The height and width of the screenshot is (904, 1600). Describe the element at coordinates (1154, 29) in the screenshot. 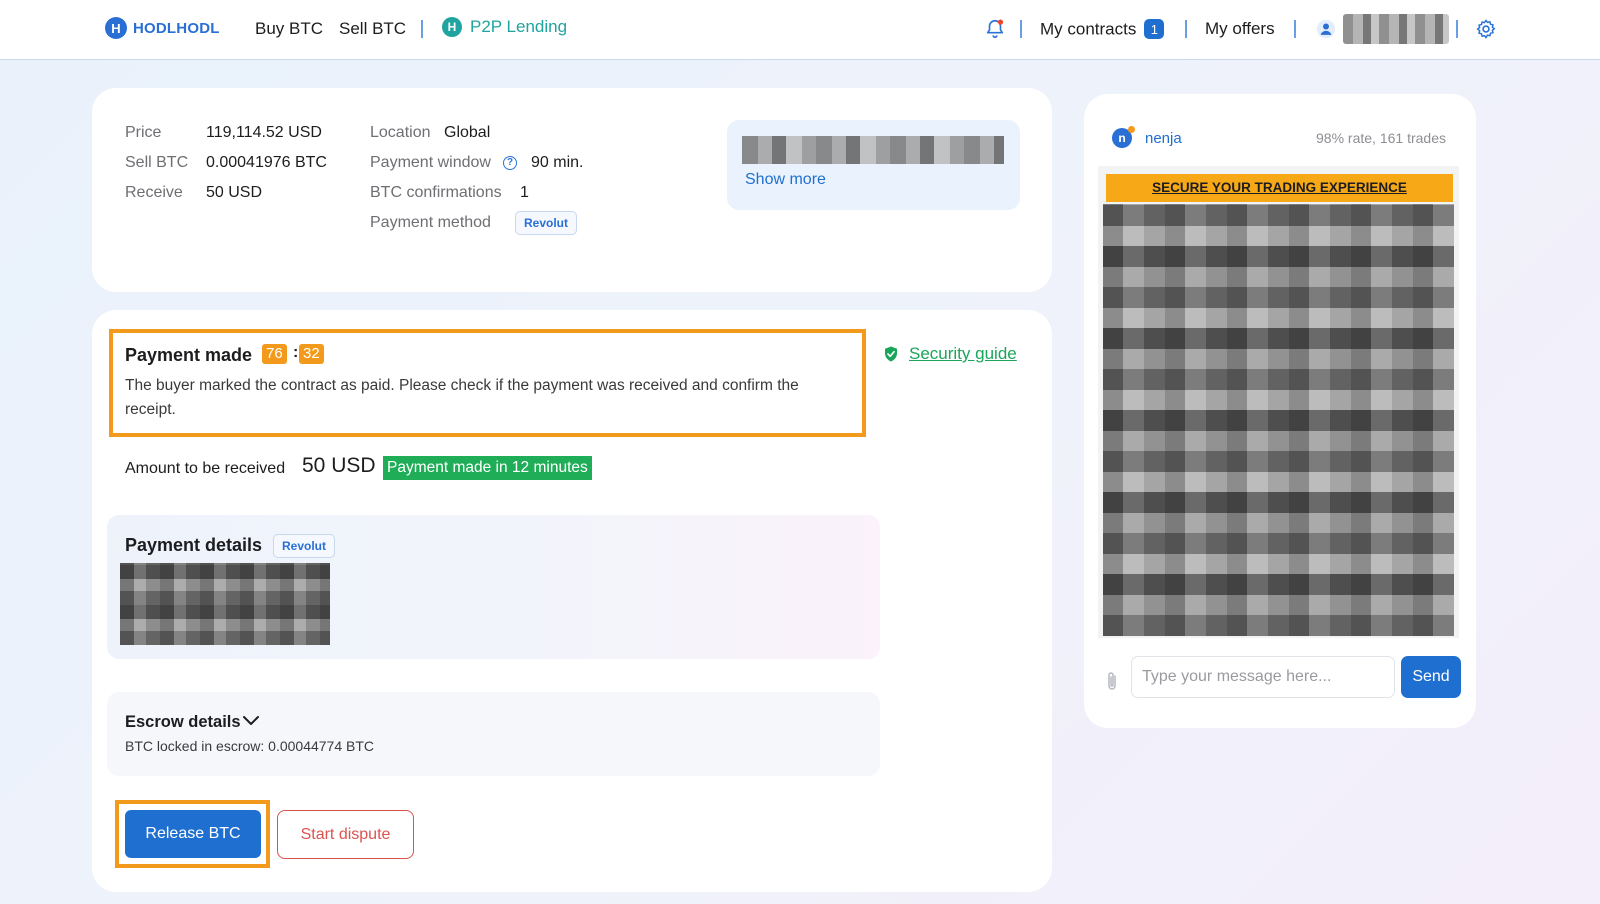

I see `contracts-count-badge: 1` at that location.